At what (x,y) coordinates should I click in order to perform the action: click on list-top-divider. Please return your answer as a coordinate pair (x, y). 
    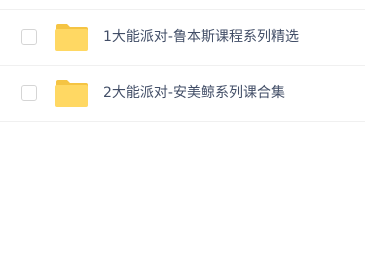
    Looking at the image, I should click on (182, 5).